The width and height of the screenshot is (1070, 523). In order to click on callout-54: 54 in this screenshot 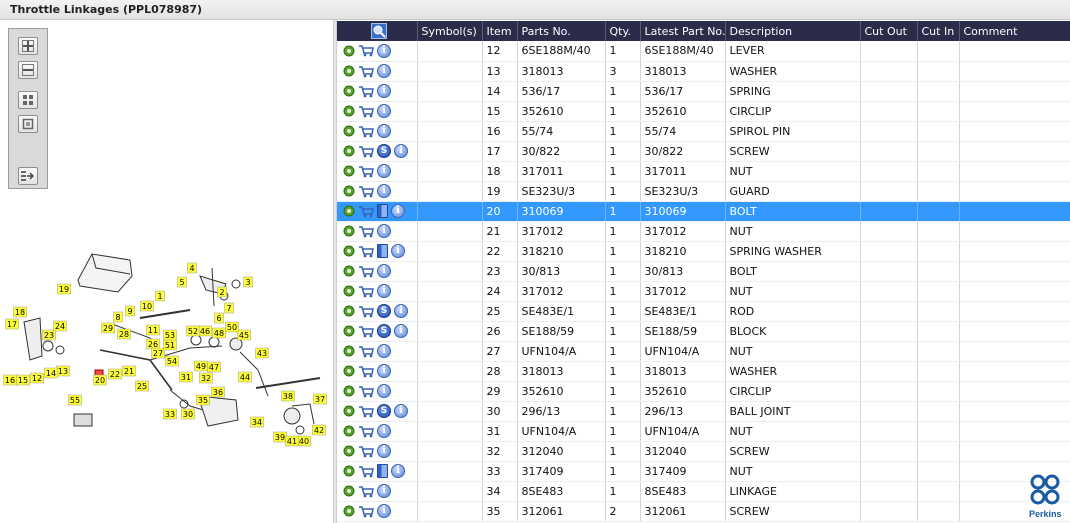, I will do `click(172, 361)`.